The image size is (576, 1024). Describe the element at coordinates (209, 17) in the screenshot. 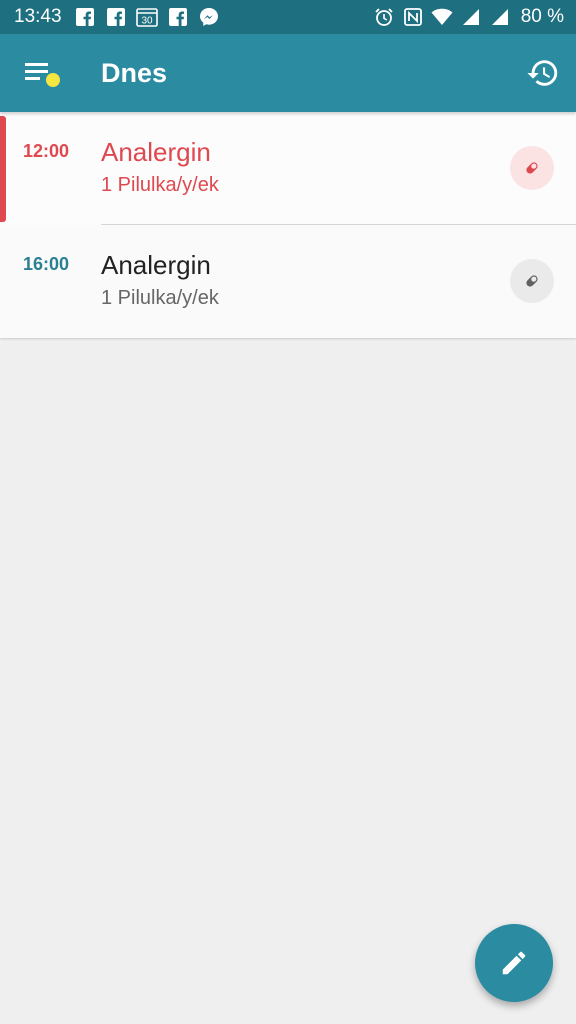

I see `messenger-icon` at that location.